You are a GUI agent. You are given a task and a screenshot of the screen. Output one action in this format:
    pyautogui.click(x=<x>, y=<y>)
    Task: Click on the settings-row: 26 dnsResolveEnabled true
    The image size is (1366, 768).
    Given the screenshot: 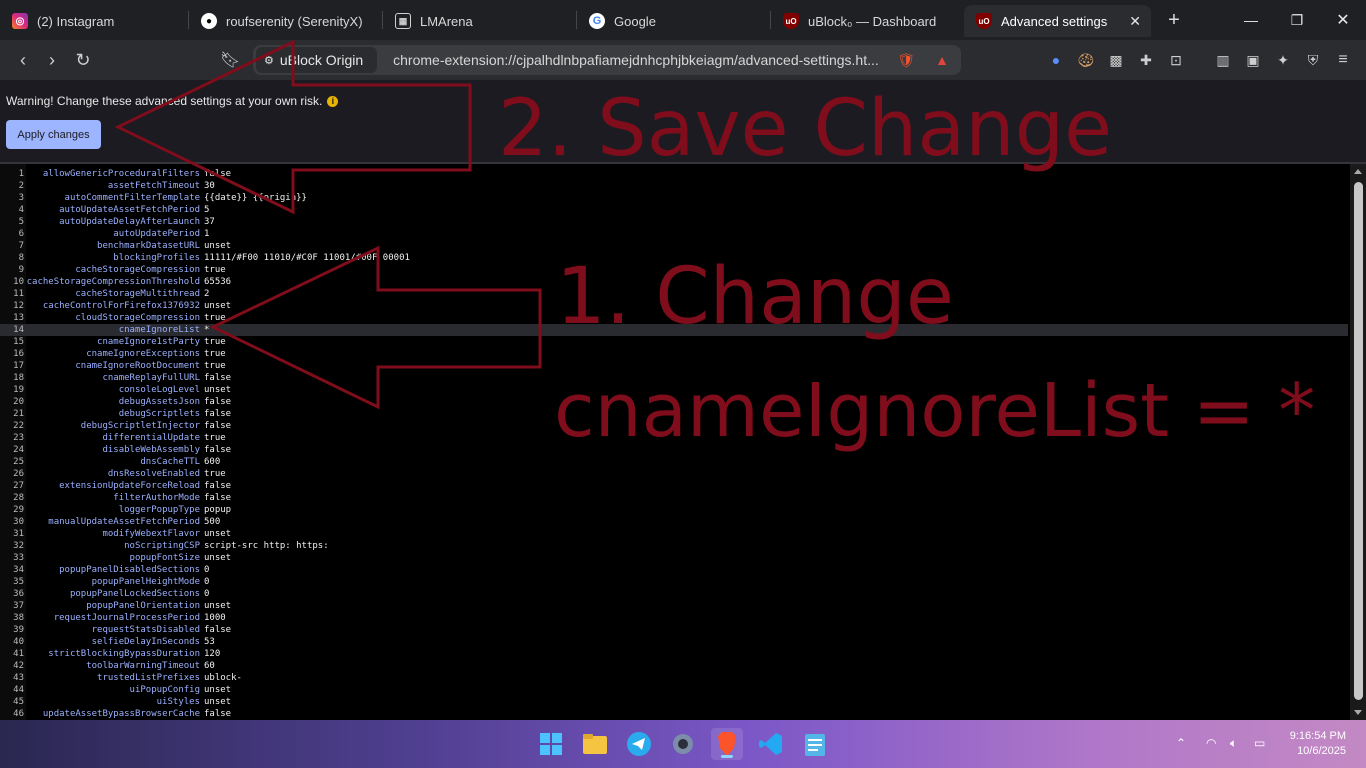 What is the action you would take?
    pyautogui.click(x=674, y=474)
    